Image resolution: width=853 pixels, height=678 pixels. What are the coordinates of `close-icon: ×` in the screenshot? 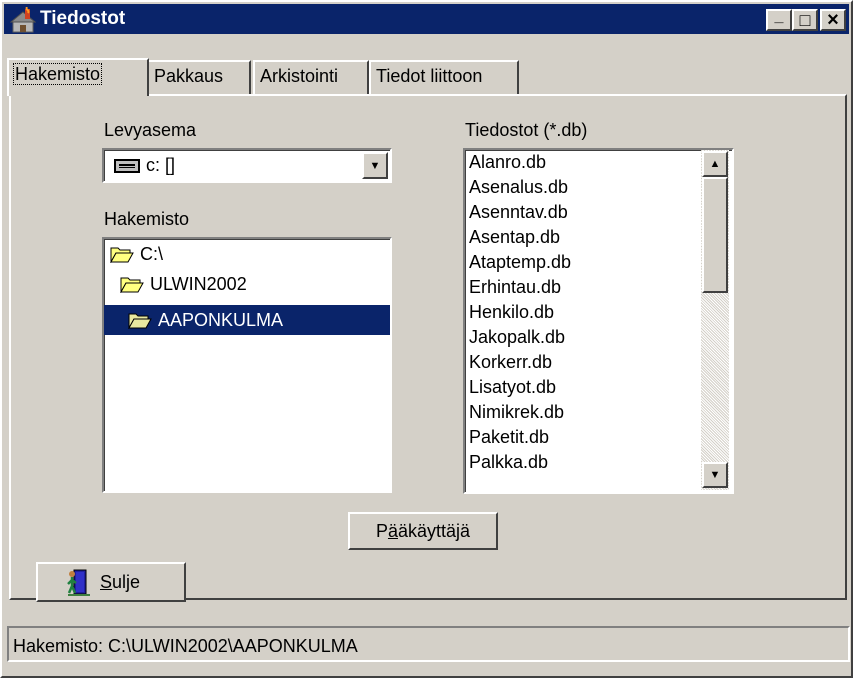 It's located at (833, 20).